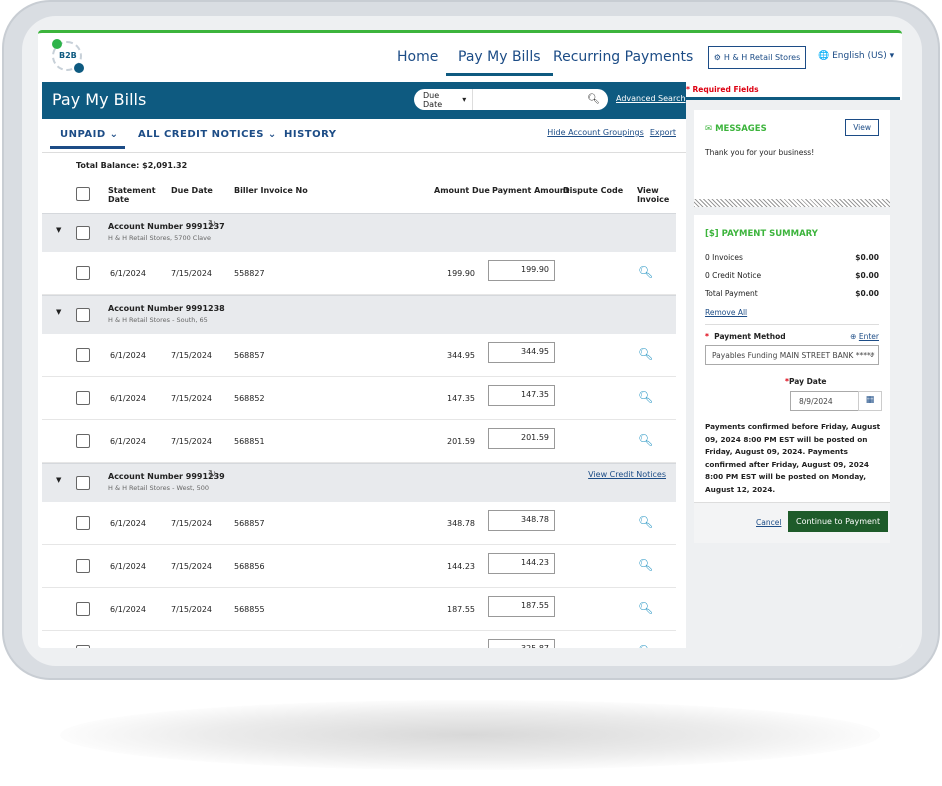 This screenshot has width=942, height=786. Describe the element at coordinates (856, 56) in the screenshot. I see `language-select: 🌐 English (US) ▾` at that location.